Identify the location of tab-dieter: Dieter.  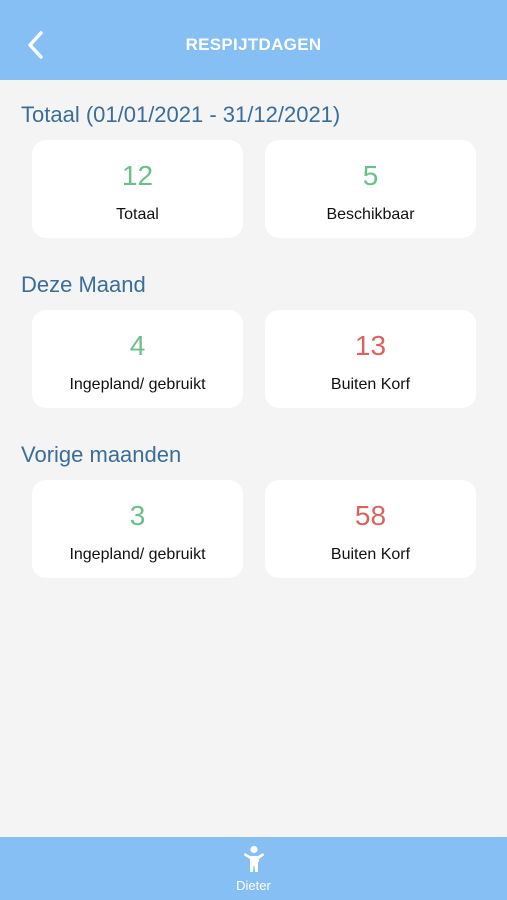
(253, 868).